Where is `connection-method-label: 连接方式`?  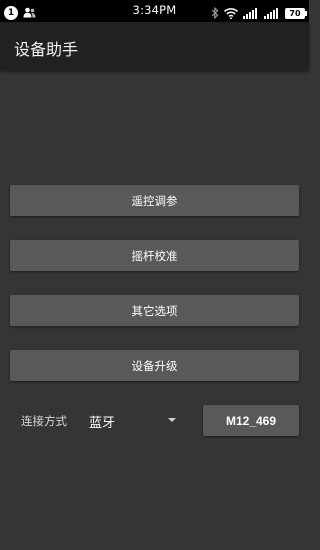
connection-method-label: 连接方式 is located at coordinates (44, 421).